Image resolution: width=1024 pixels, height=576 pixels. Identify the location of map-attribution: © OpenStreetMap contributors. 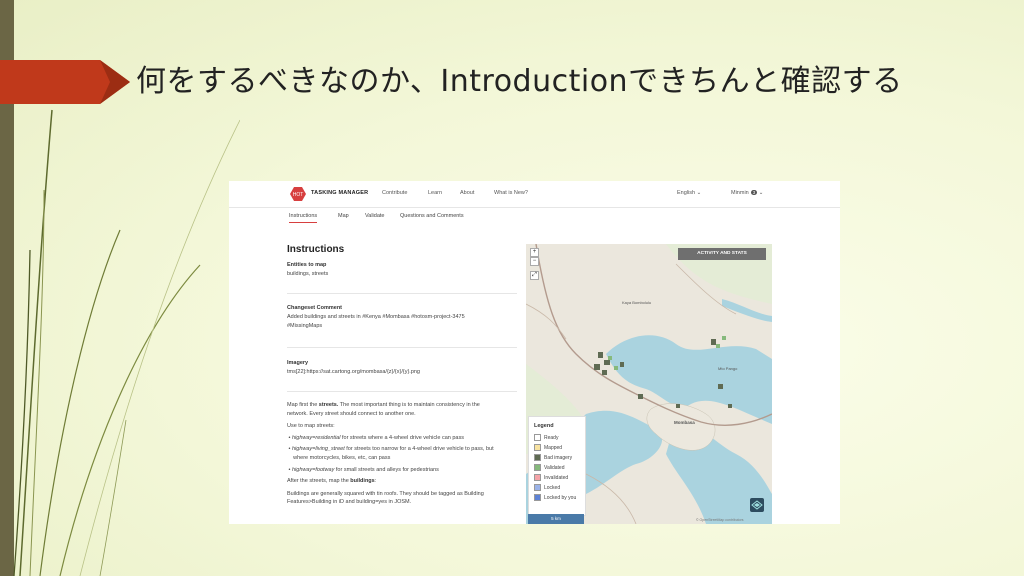
(720, 520).